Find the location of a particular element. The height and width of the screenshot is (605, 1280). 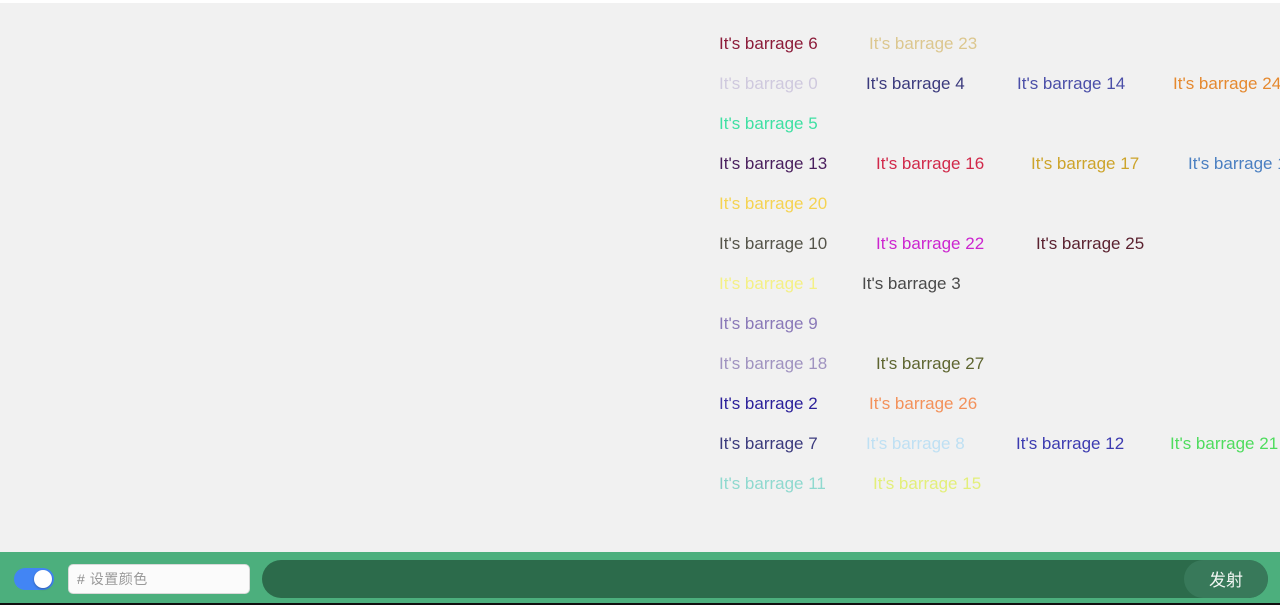

toggle-knob is located at coordinates (43, 578).